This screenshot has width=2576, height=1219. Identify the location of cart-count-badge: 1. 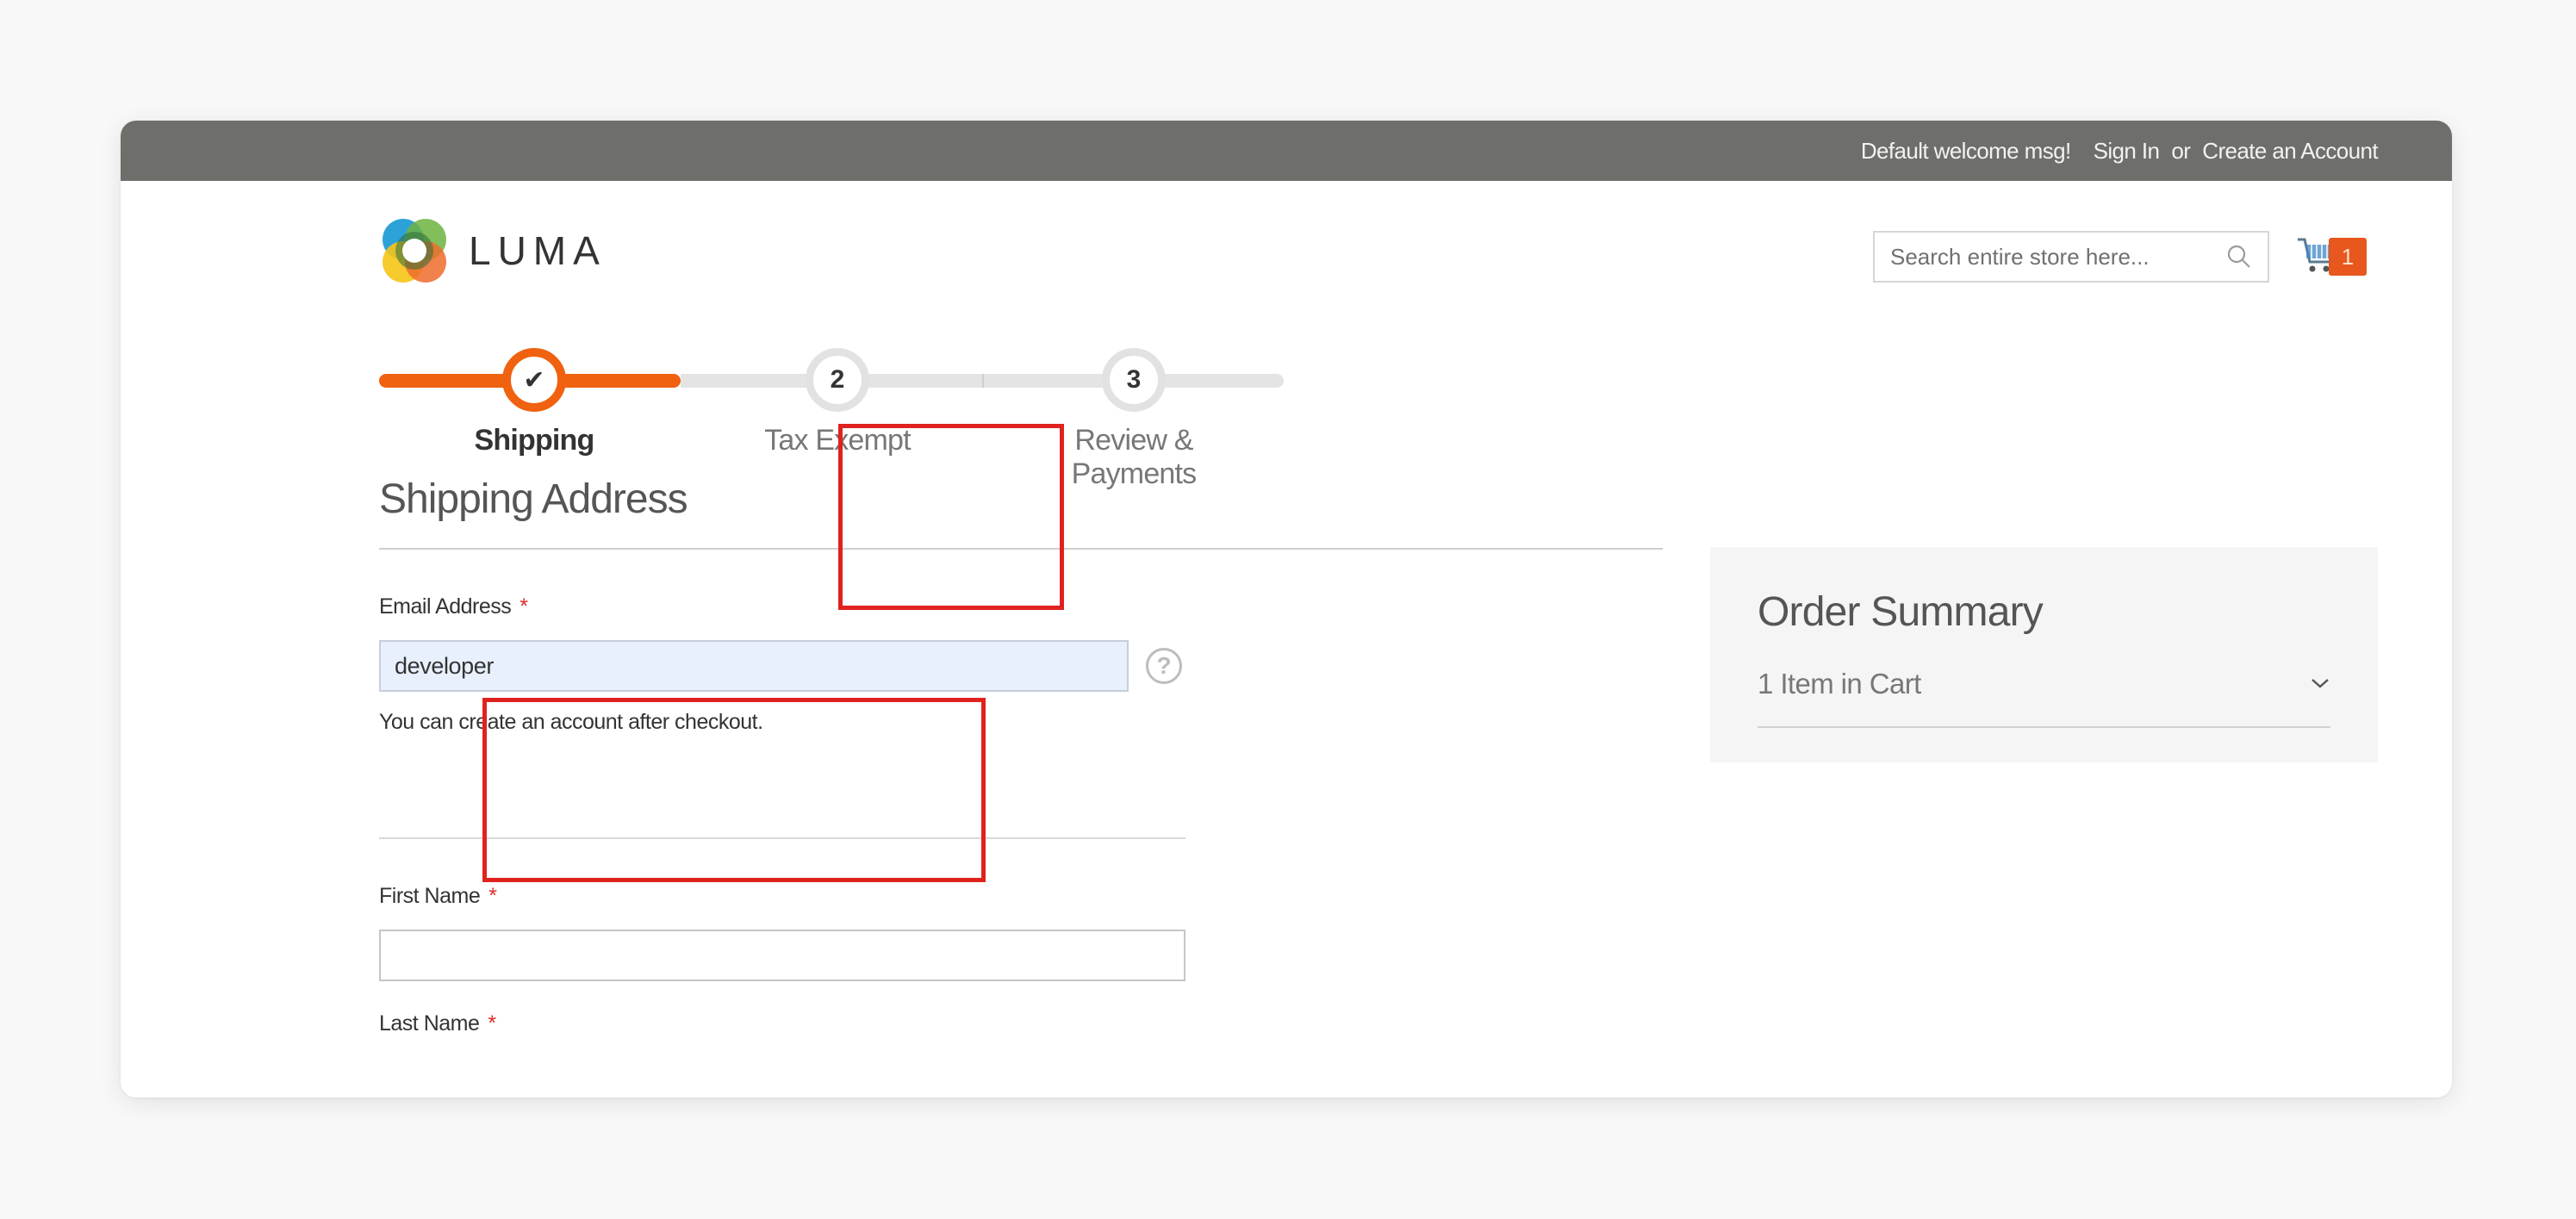
(2348, 257).